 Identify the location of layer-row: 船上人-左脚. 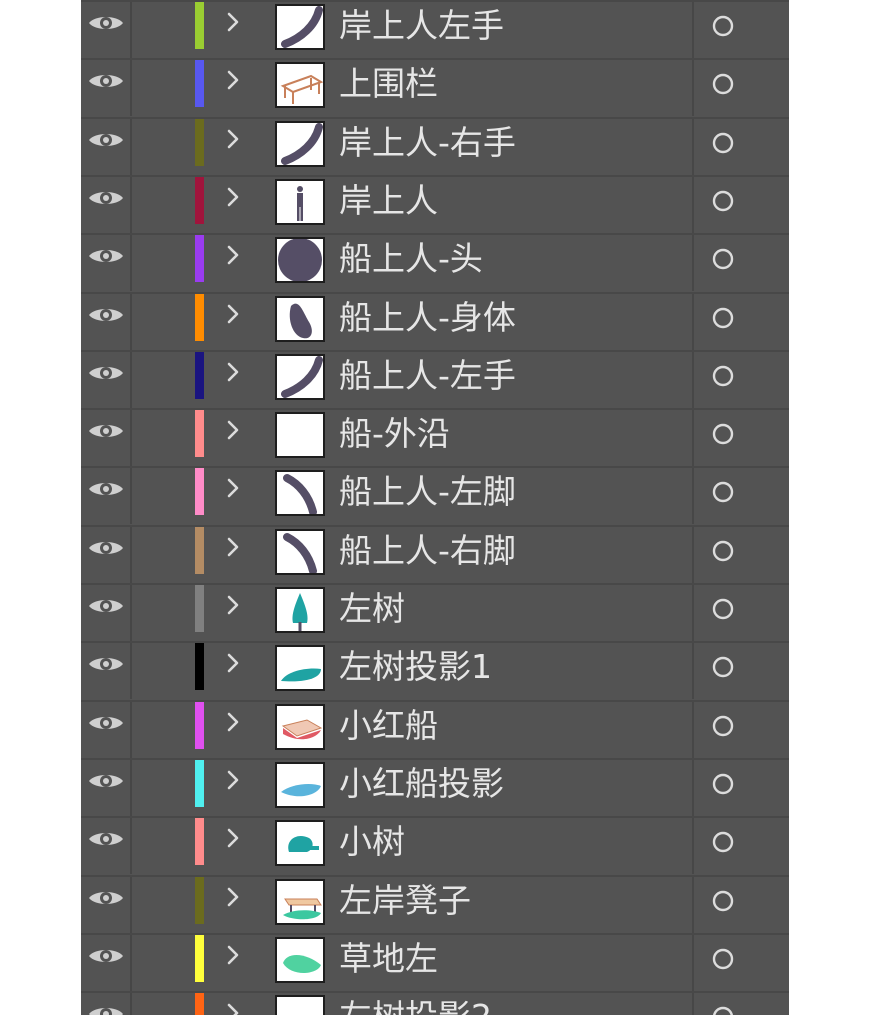
(435, 495).